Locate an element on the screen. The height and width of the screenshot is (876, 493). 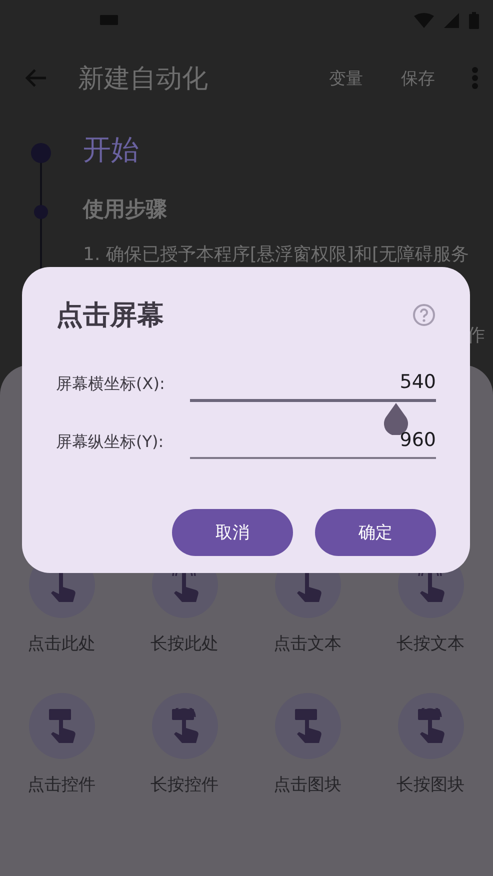
field-label: 屏幕横坐标(X): is located at coordinates (111, 384).